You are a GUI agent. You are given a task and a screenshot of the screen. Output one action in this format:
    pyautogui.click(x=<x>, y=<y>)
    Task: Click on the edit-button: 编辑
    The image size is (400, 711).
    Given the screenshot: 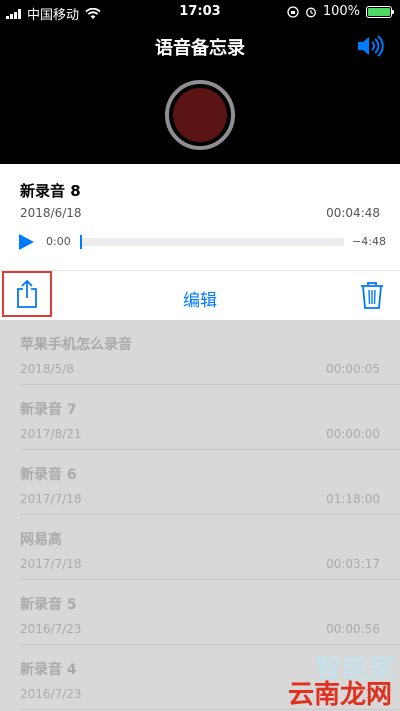 What is the action you would take?
    pyautogui.click(x=200, y=298)
    